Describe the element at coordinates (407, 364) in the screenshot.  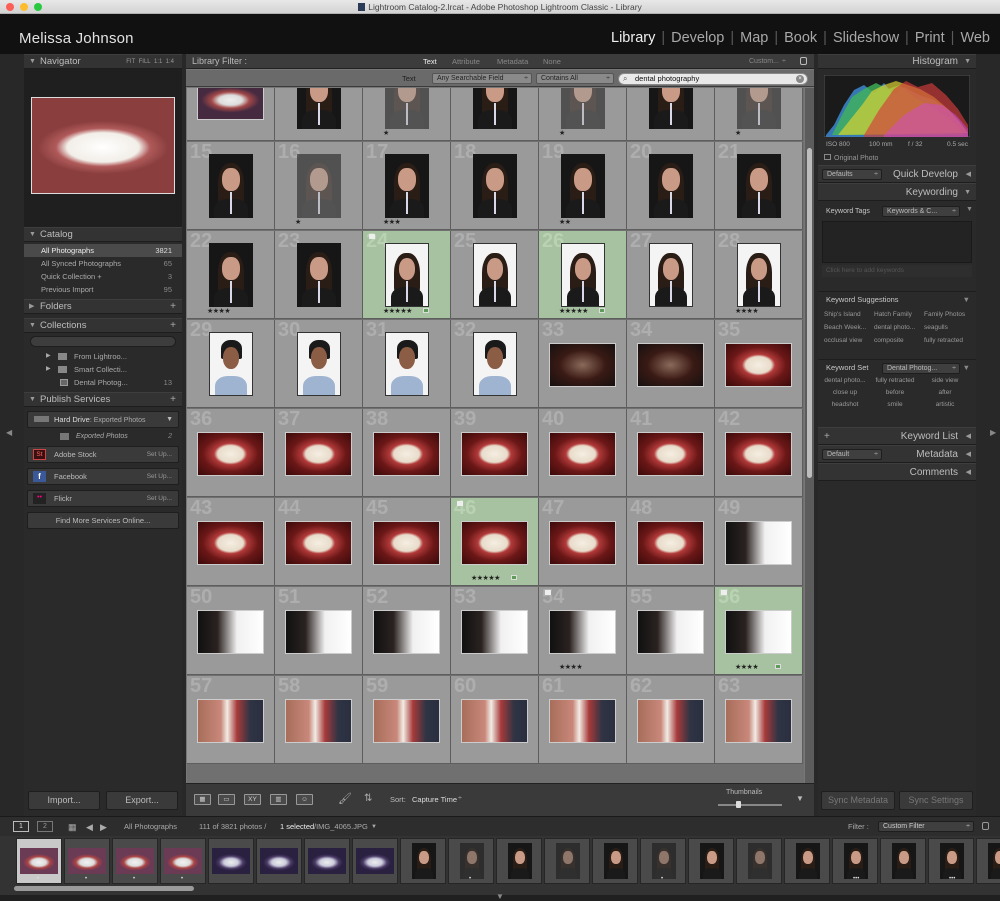
I see `grid-cell: 31` at that location.